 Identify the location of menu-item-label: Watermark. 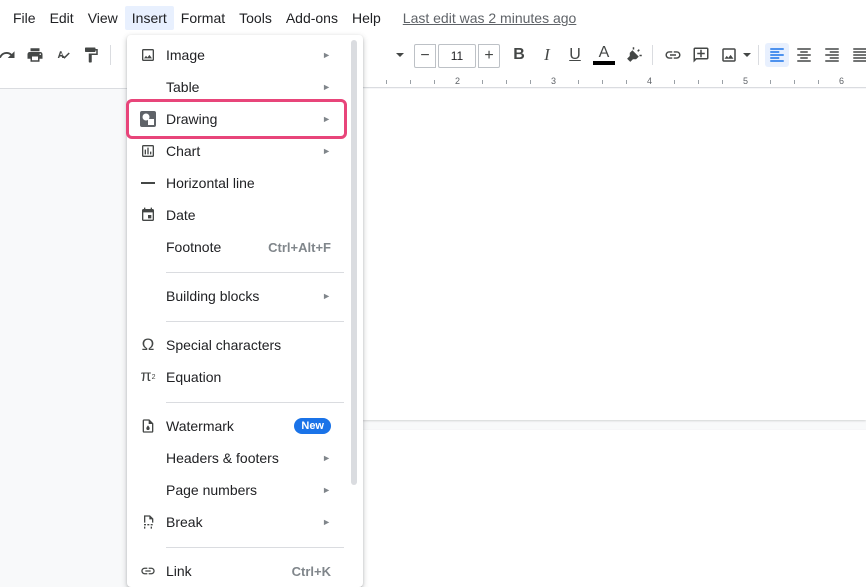
(200, 426).